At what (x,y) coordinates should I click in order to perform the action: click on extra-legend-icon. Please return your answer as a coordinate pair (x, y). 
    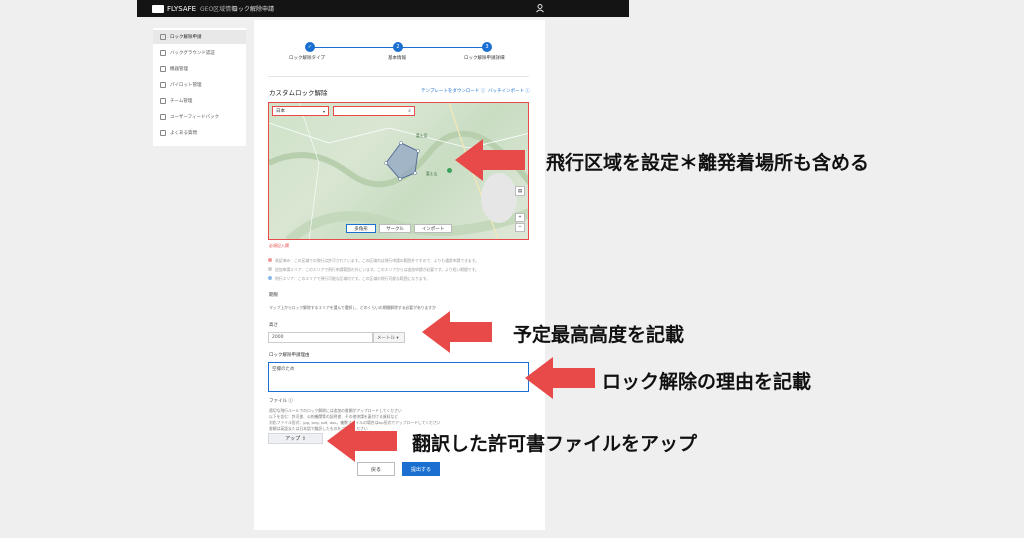
    Looking at the image, I should click on (270, 269).